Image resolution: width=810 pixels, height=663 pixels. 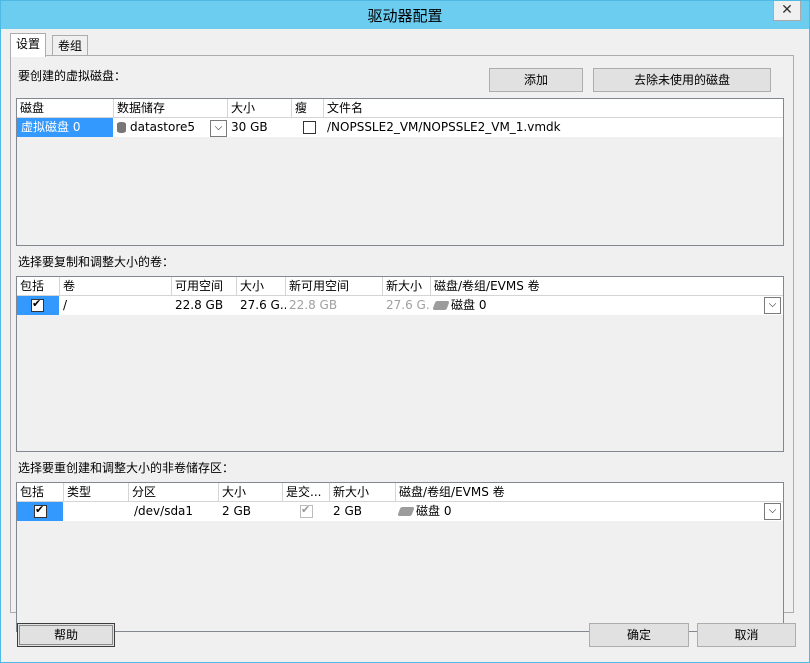 What do you see at coordinates (334, 305) in the screenshot?
I see `new-free-cell: 22.8 GB` at bounding box center [334, 305].